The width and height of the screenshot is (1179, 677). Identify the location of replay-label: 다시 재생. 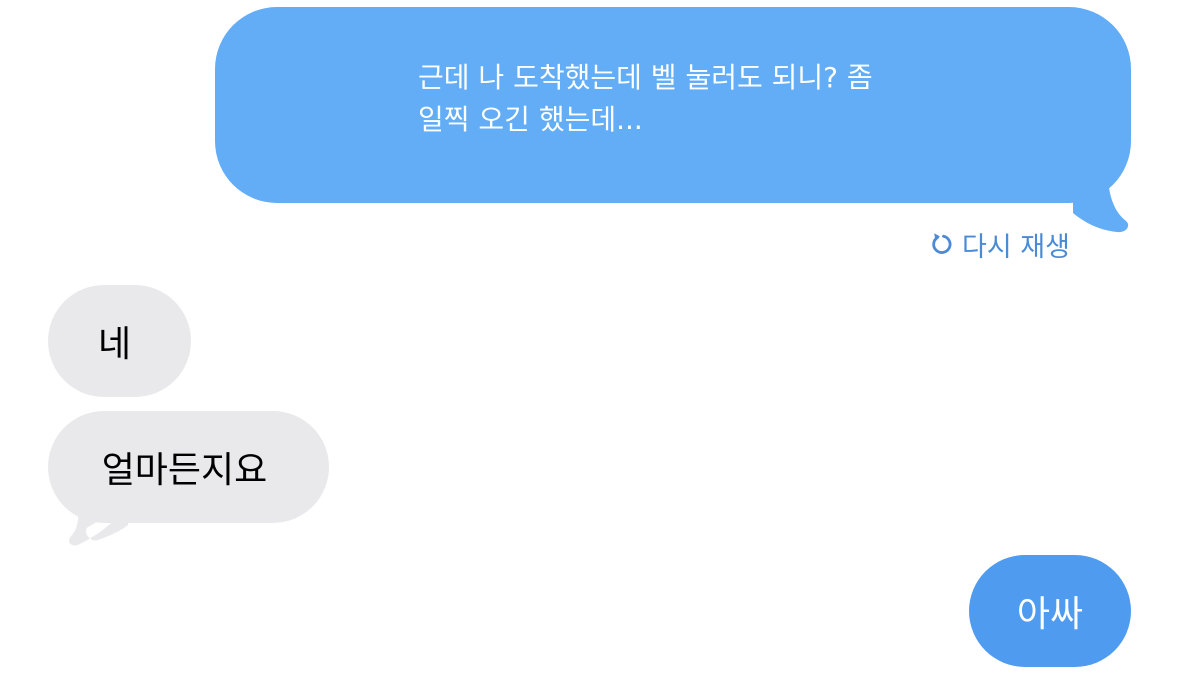
(1016, 247).